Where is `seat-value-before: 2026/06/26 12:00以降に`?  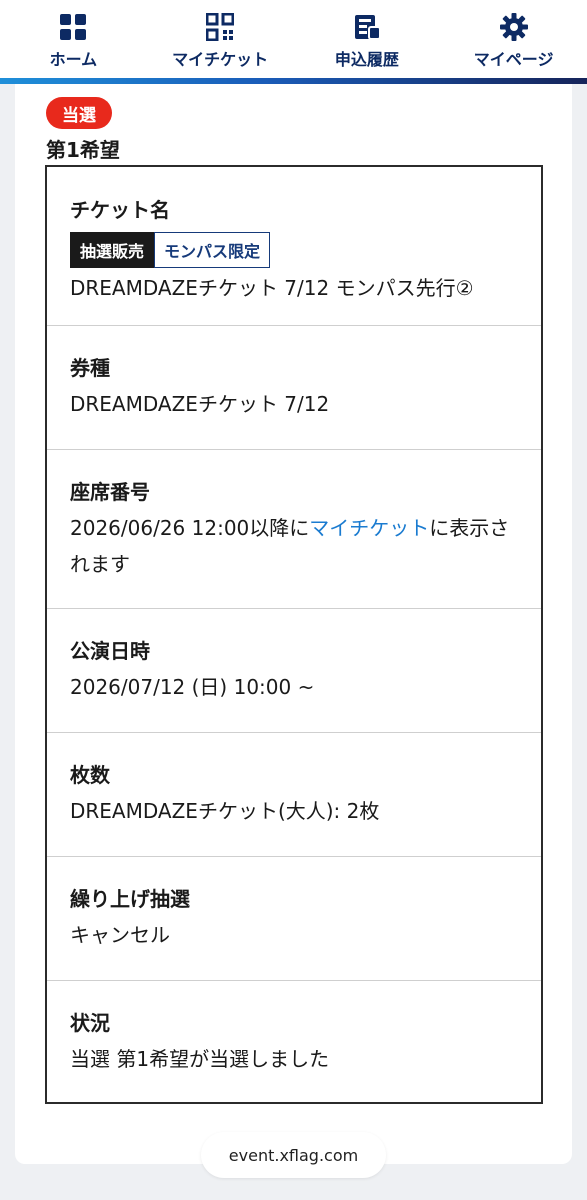 seat-value-before: 2026/06/26 12:00以降に is located at coordinates (190, 528).